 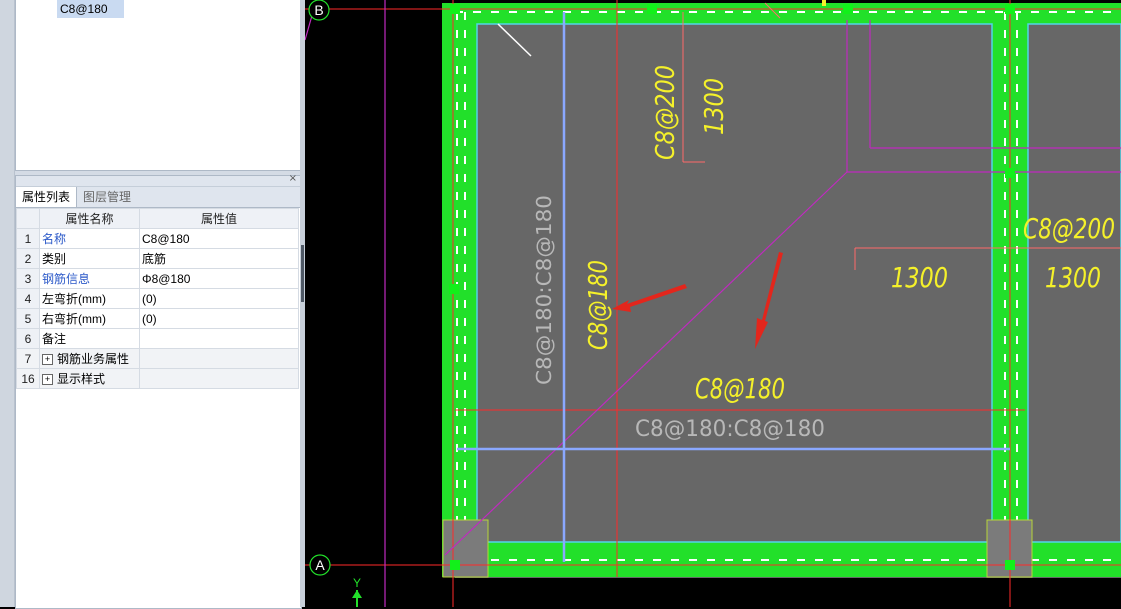 What do you see at coordinates (357, 594) in the screenshot?
I see `y-axis-arrow-icon` at bounding box center [357, 594].